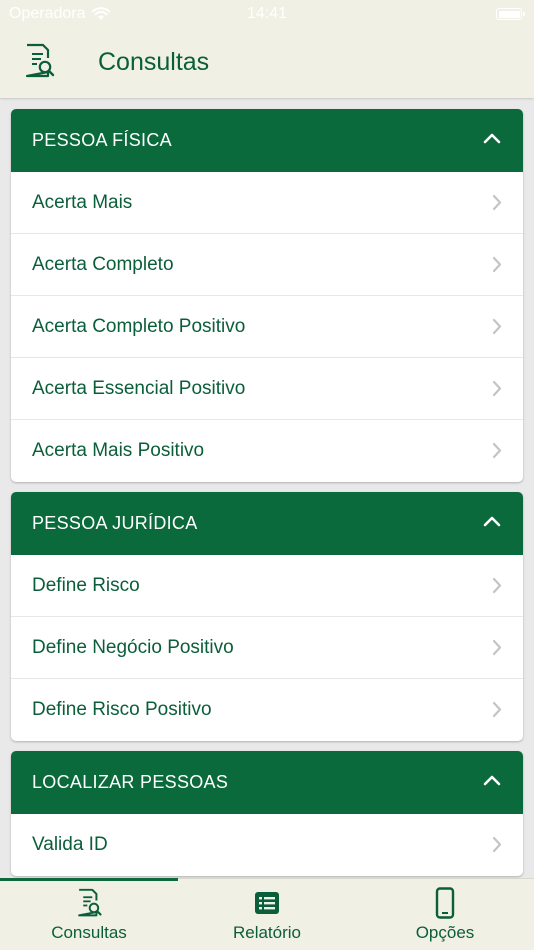 Image resolution: width=534 pixels, height=950 pixels. What do you see at coordinates (115, 523) in the screenshot?
I see `section-title: PESSOA JURÍDICA` at bounding box center [115, 523].